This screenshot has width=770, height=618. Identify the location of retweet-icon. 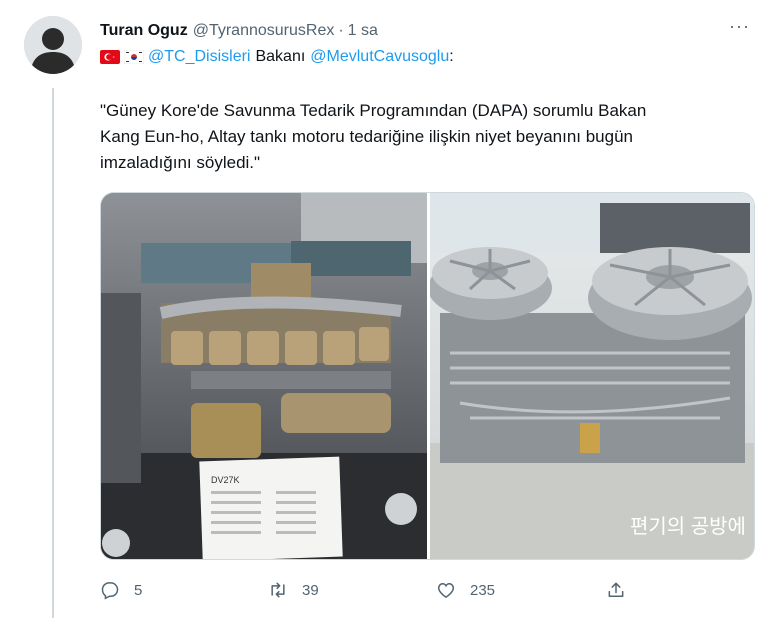
(278, 590).